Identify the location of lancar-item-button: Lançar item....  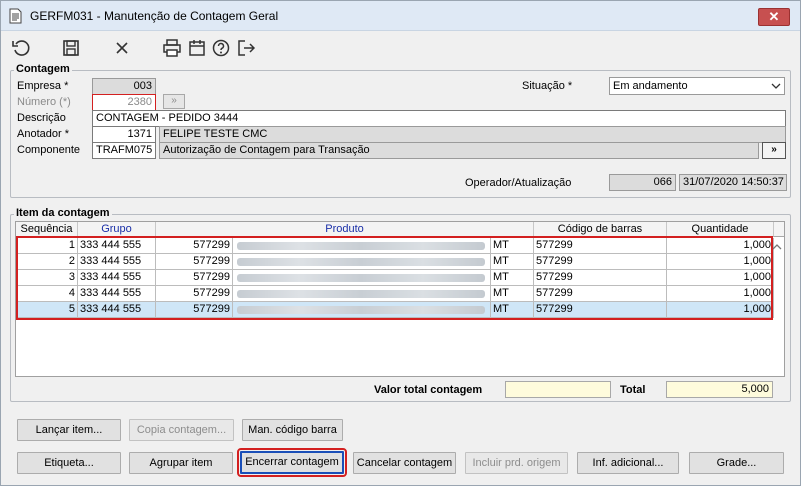
(69, 430).